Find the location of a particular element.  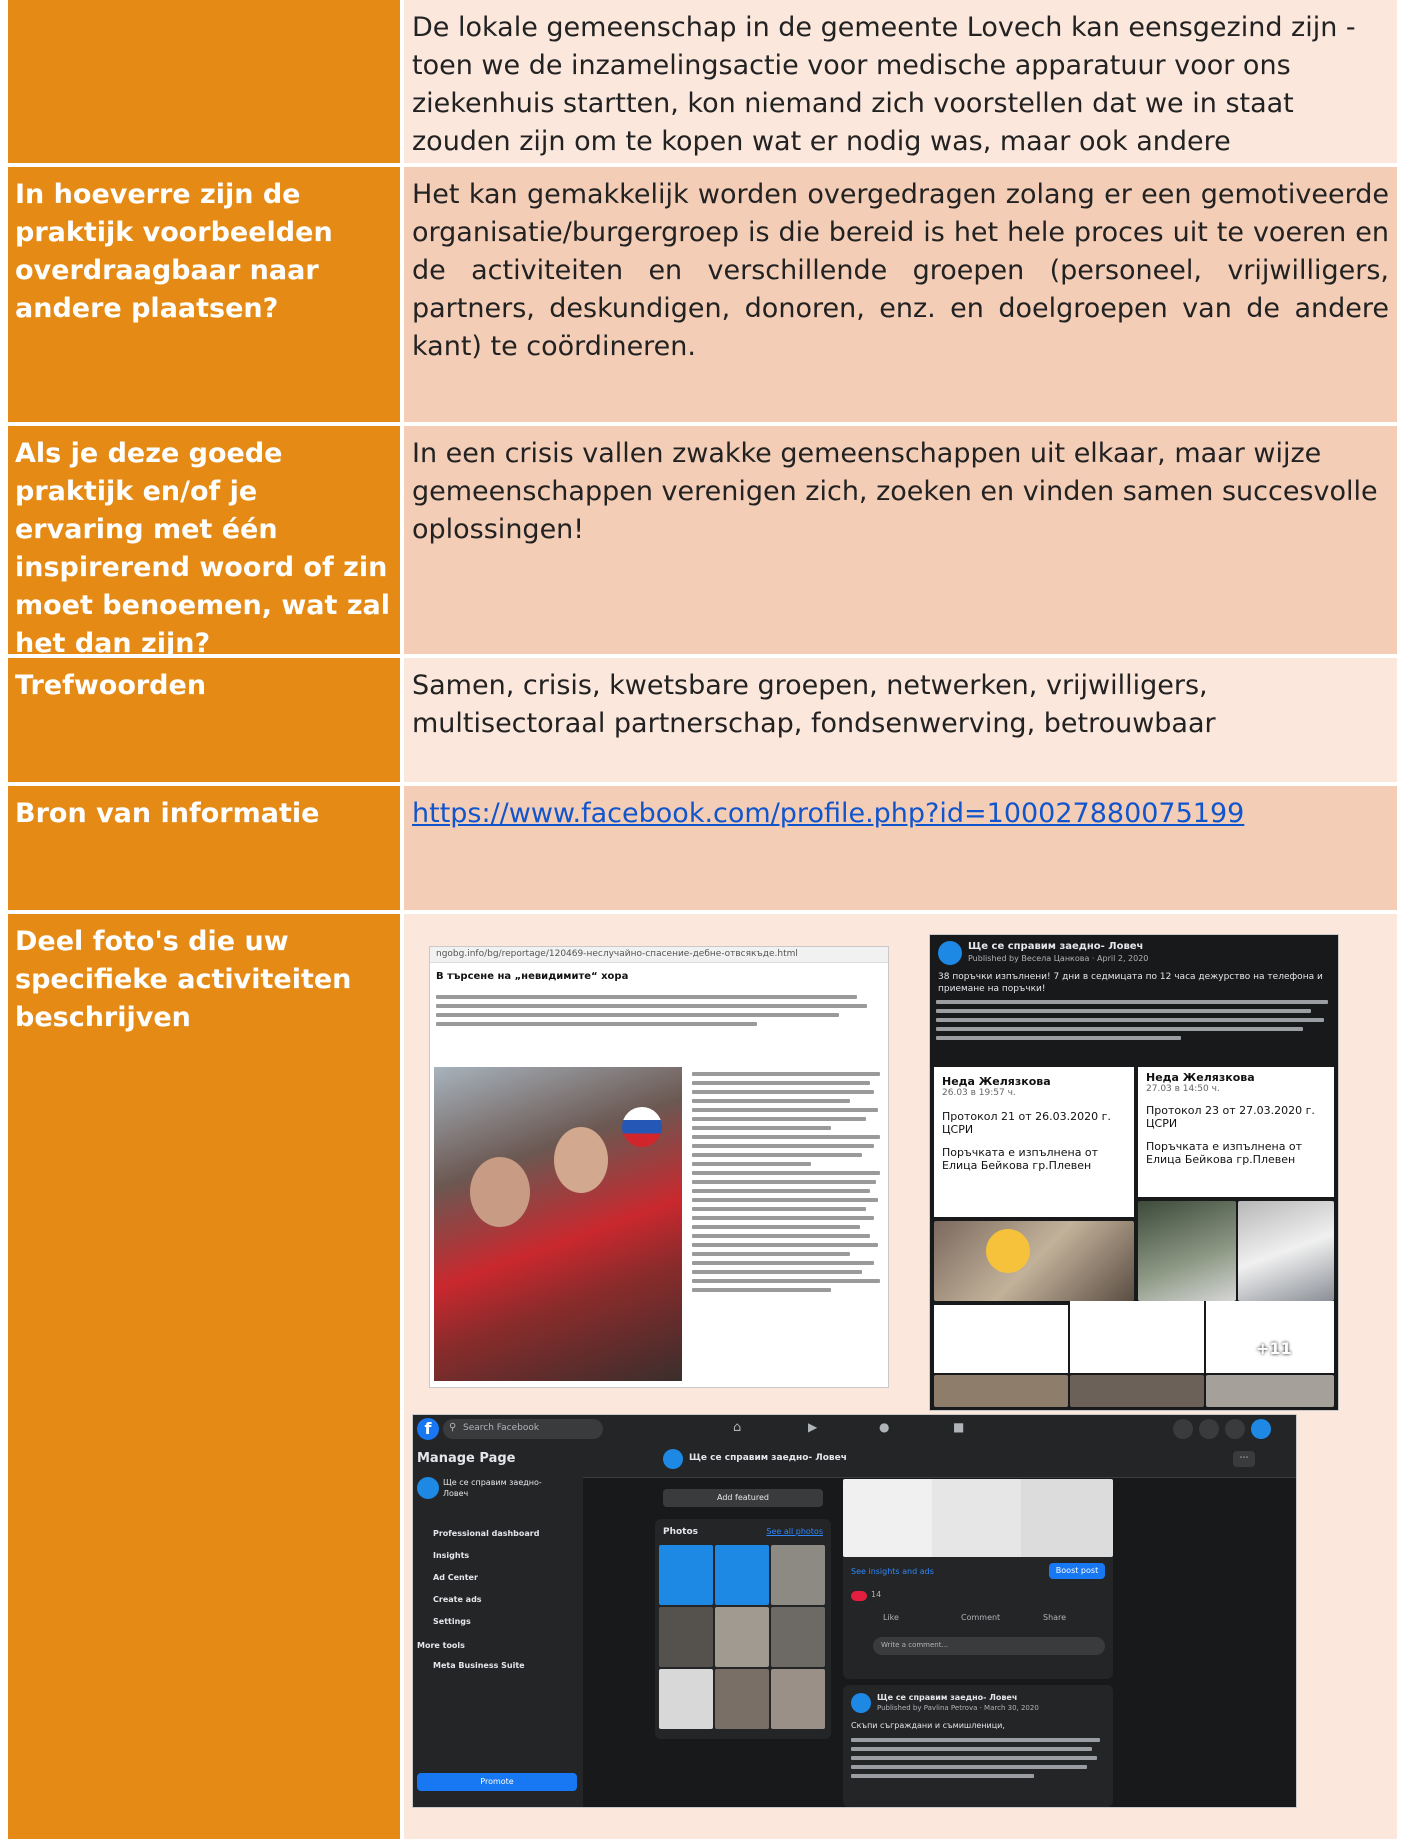

search-placeholder: Search Facebook is located at coordinates (501, 1428).